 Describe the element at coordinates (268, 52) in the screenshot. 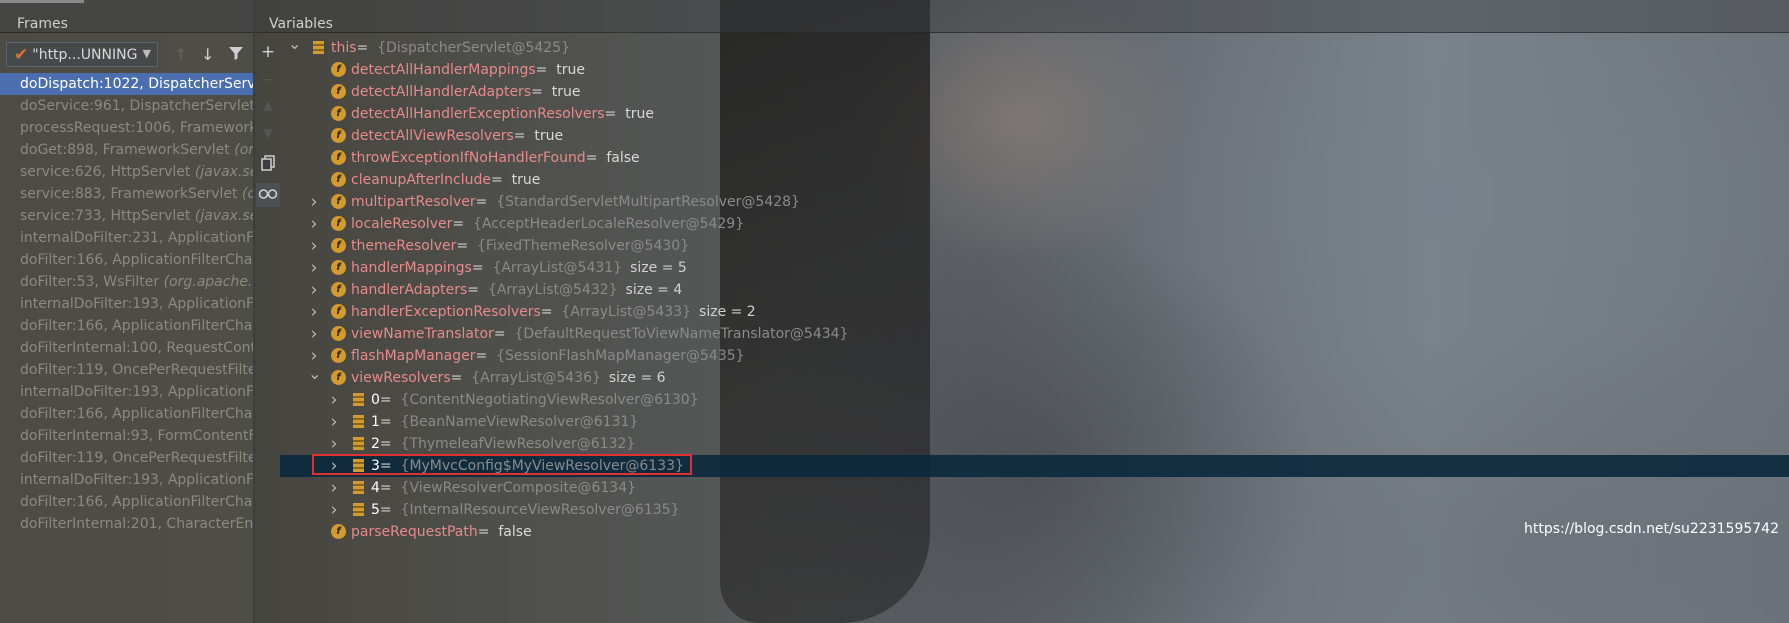

I see `add-watch-icon: +` at that location.